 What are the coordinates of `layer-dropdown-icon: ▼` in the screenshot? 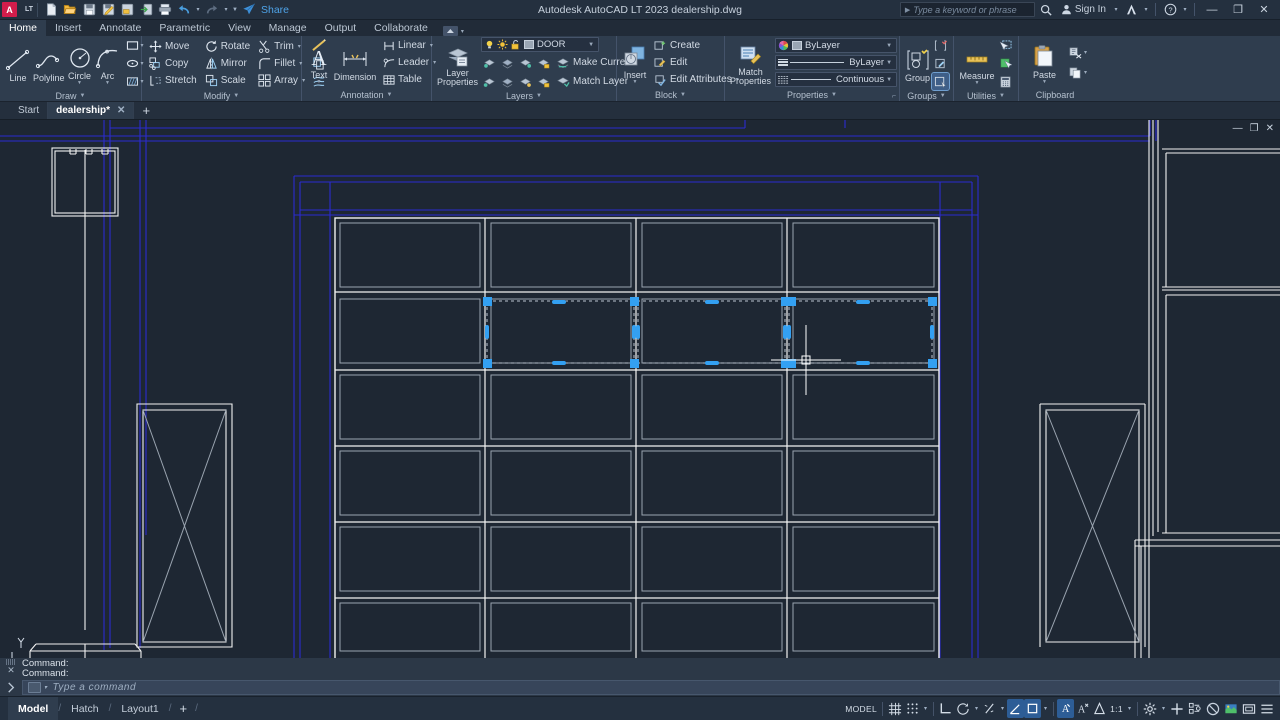 It's located at (591, 45).